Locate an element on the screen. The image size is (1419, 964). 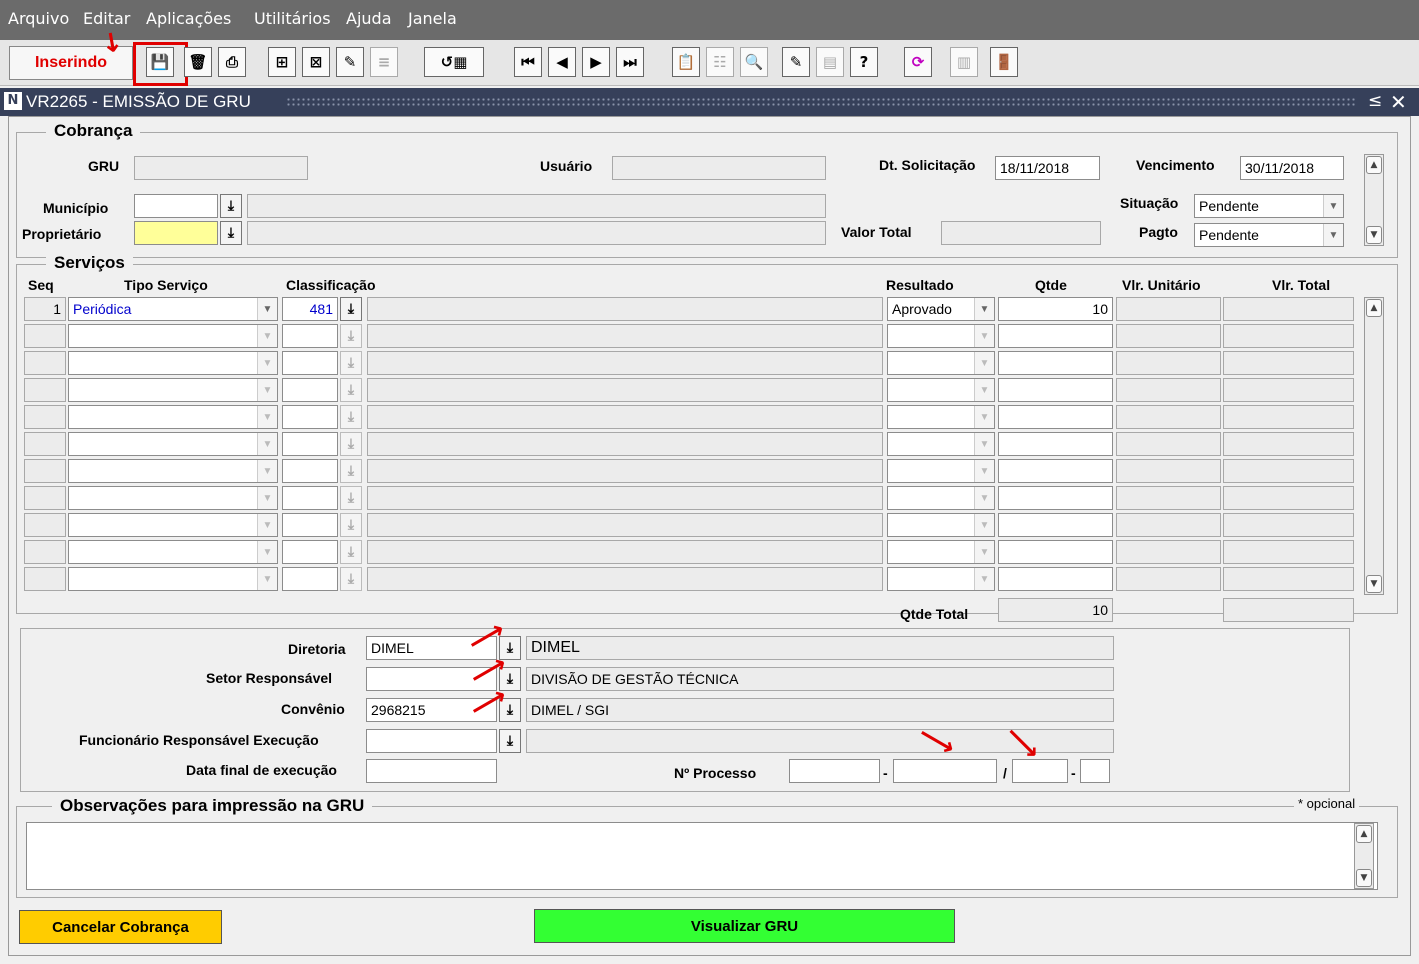
close-icon: ✕ is located at coordinates (1398, 102).